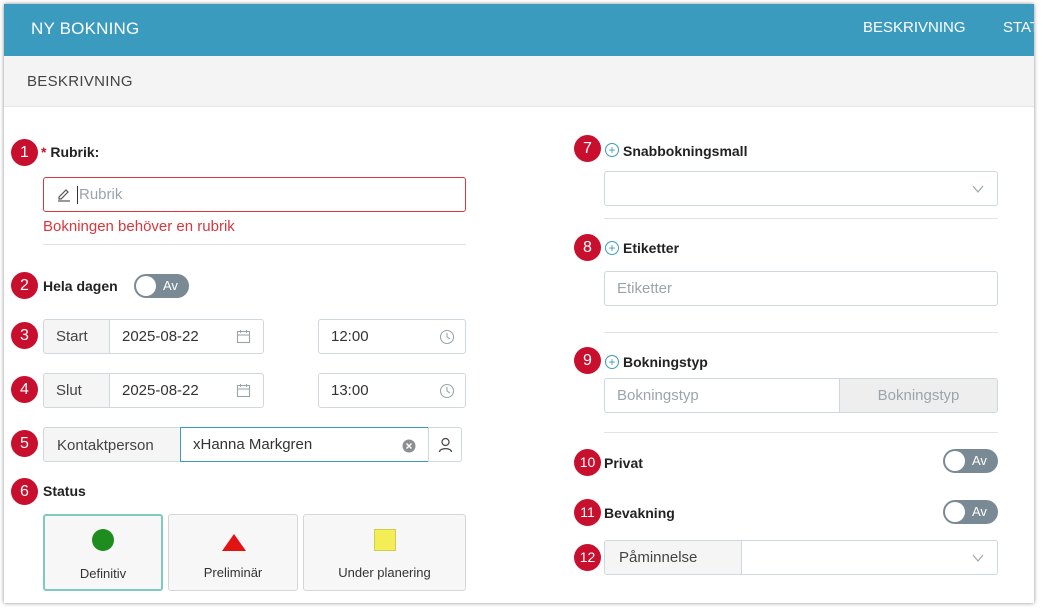 The image size is (1043, 611). I want to click on required-marker: *, so click(44, 152).